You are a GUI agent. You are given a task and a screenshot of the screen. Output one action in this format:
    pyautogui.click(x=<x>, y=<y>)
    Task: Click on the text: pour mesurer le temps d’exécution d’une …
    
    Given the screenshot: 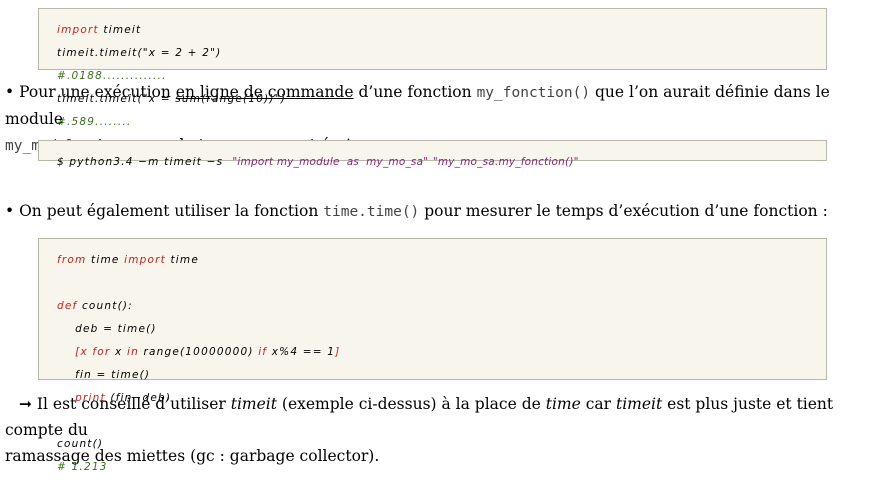 What is the action you would take?
    pyautogui.click(x=623, y=211)
    